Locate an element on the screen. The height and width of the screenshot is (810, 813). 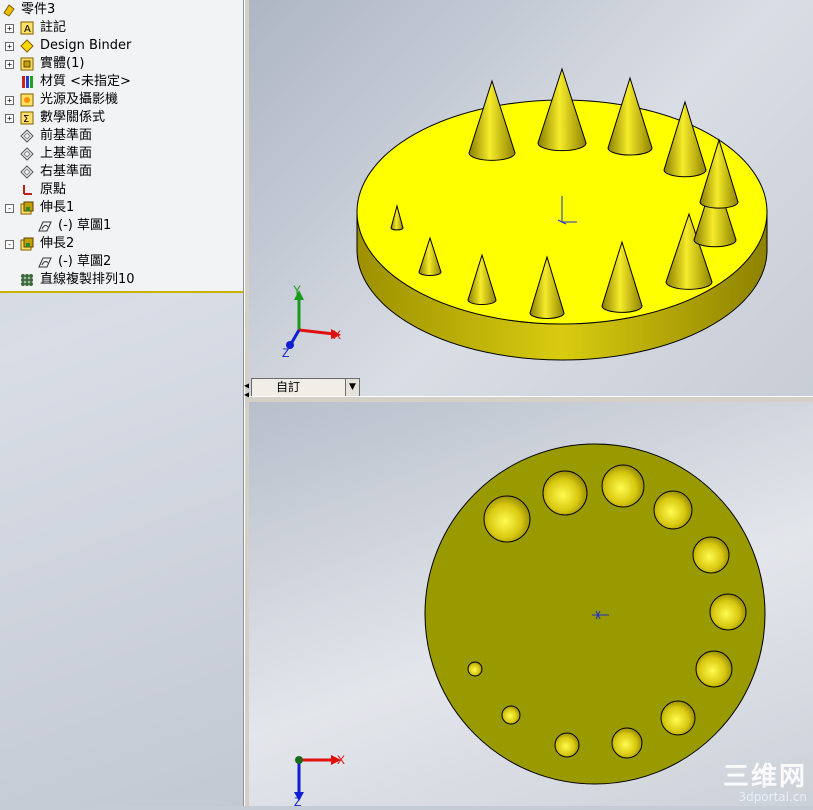
dropdown-arrow-icon: ▼ is located at coordinates (352, 387).